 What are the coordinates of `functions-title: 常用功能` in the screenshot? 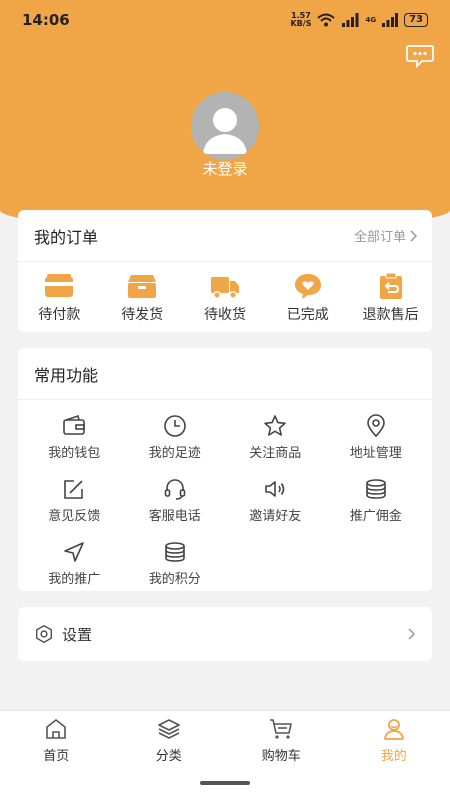 It's located at (66, 375).